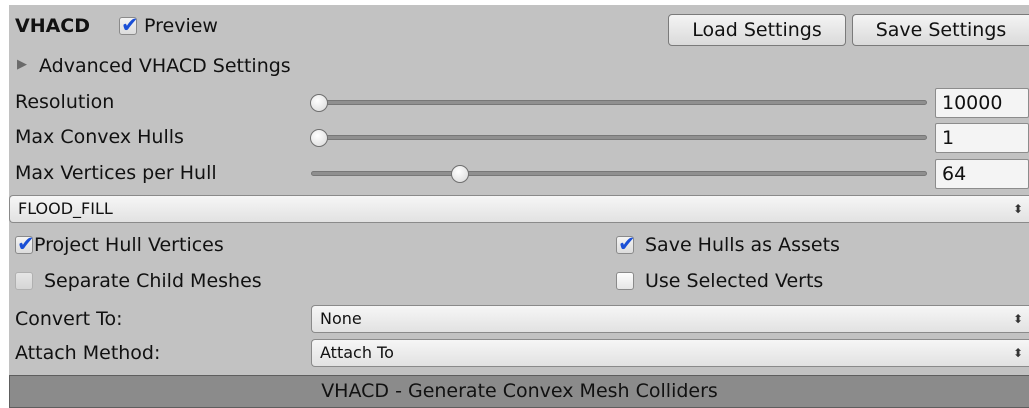 Image resolution: width=1029 pixels, height=408 pixels. I want to click on generate-colliders-button: VHACD - Generate Convex Mesh Colliders, so click(519, 391).